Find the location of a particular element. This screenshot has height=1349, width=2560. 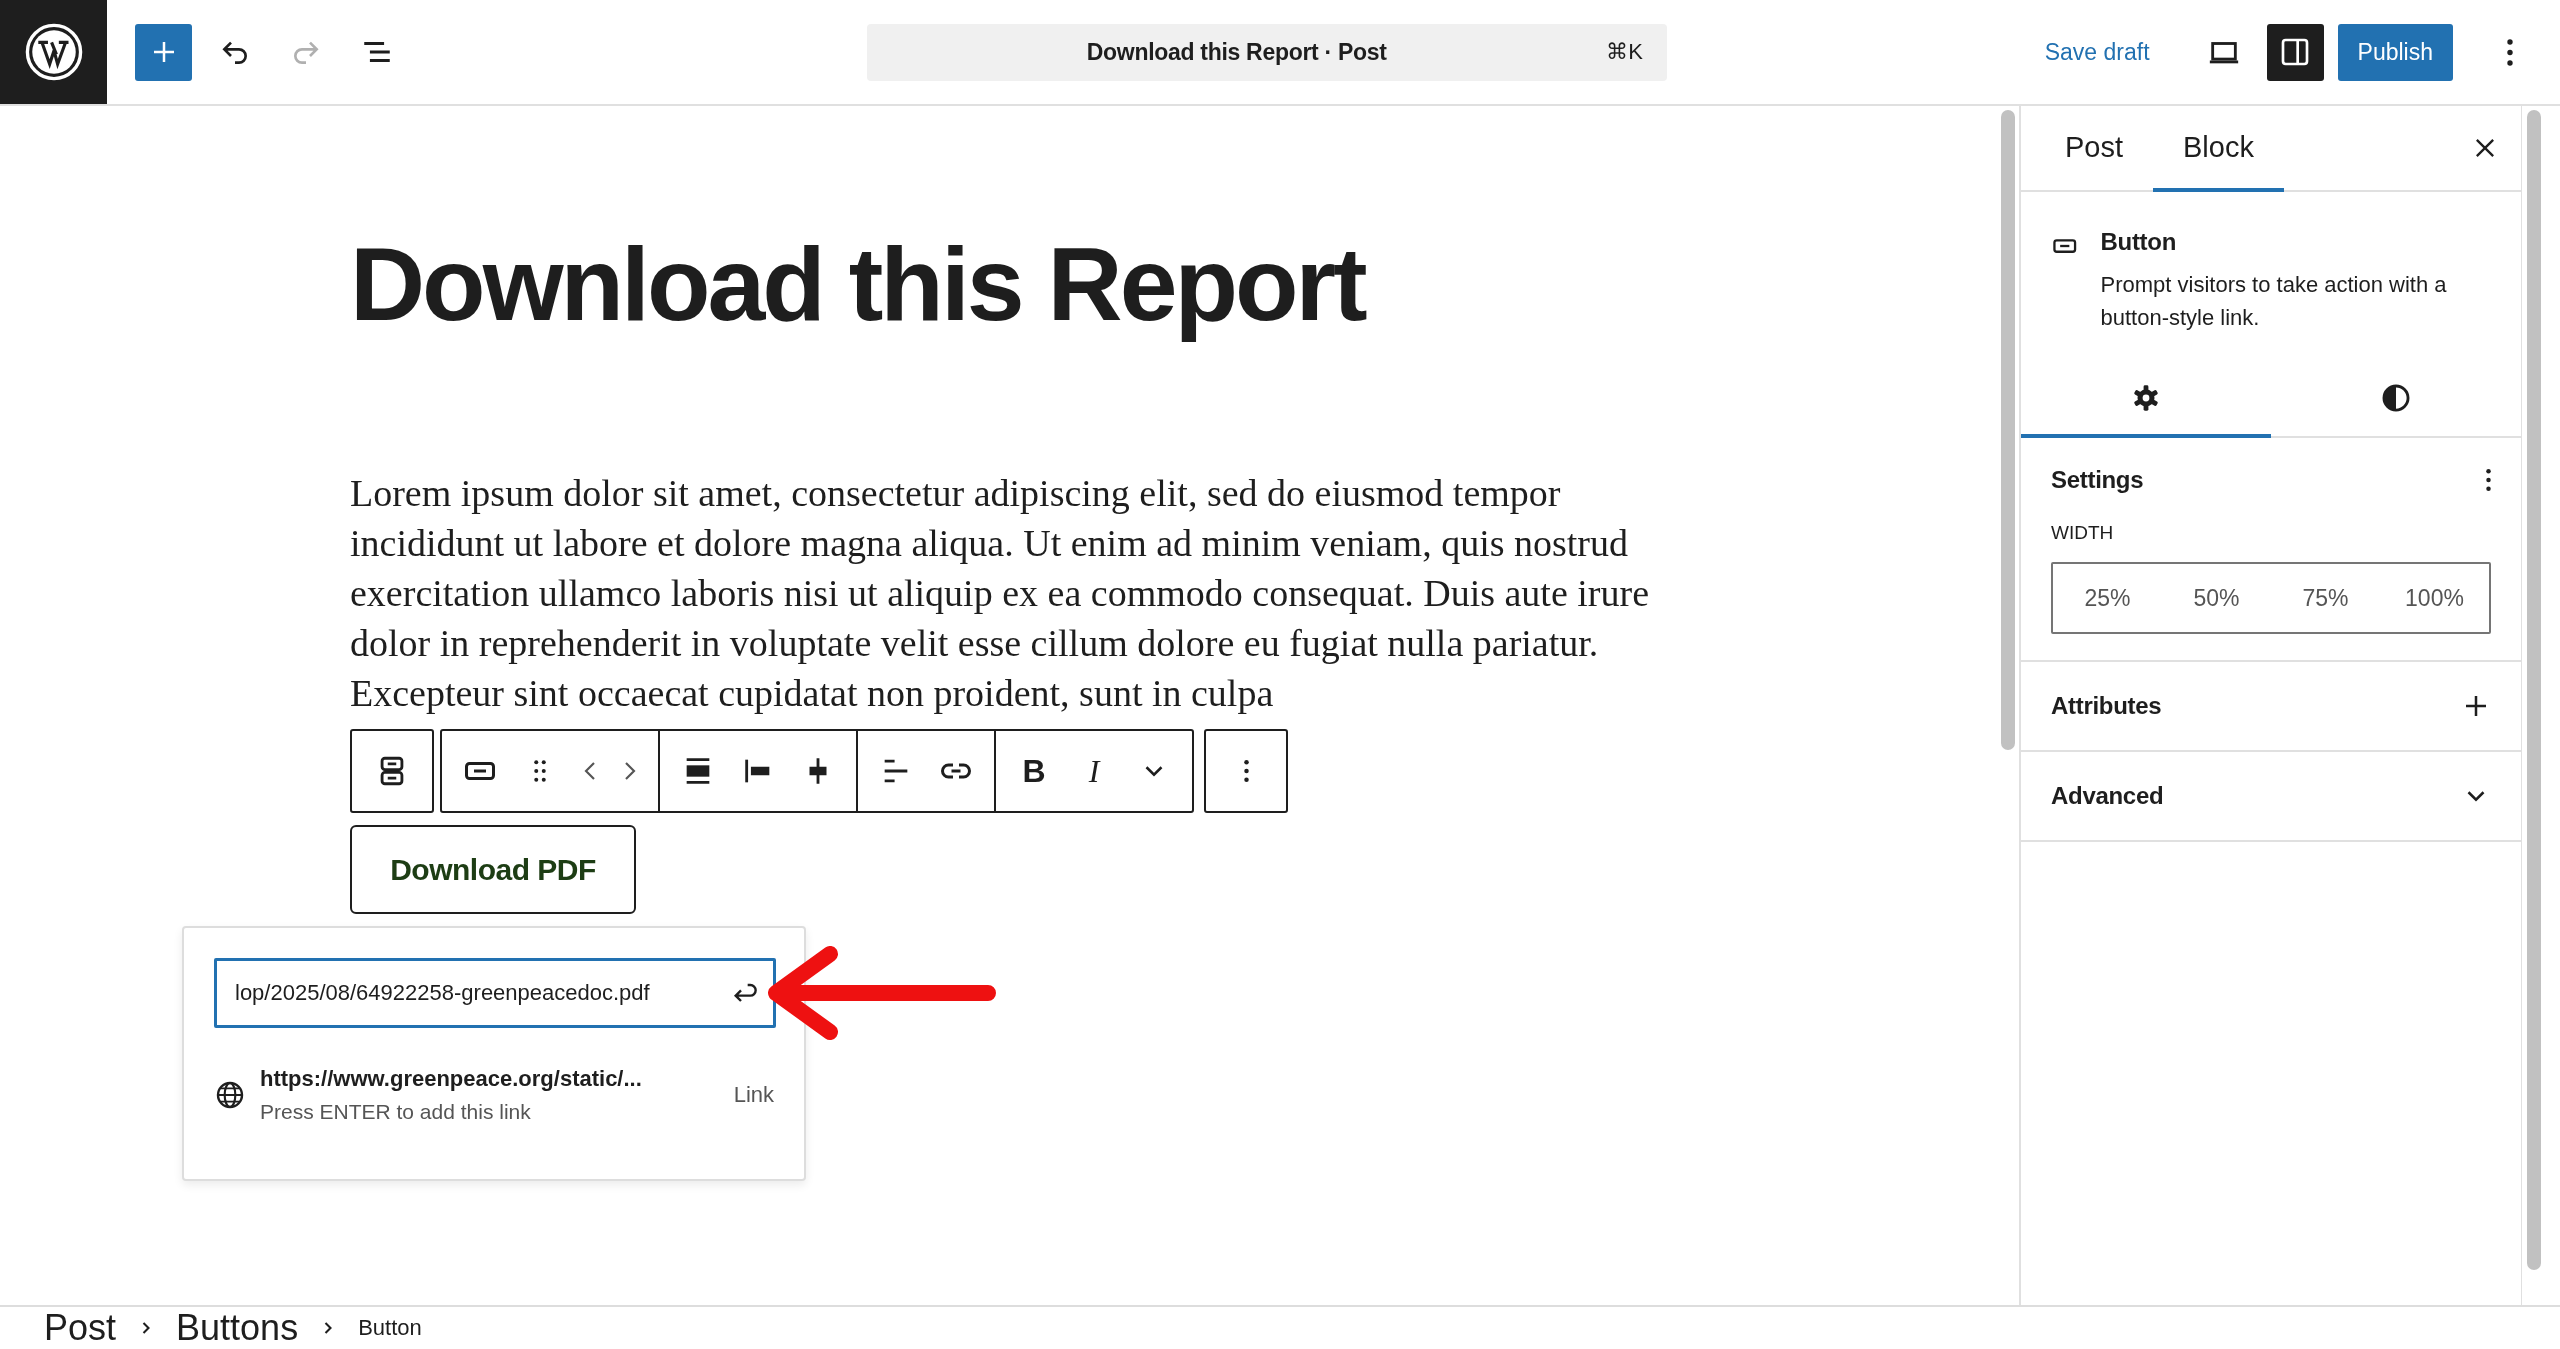

post-title: Download this Report is located at coordinates (857, 284).